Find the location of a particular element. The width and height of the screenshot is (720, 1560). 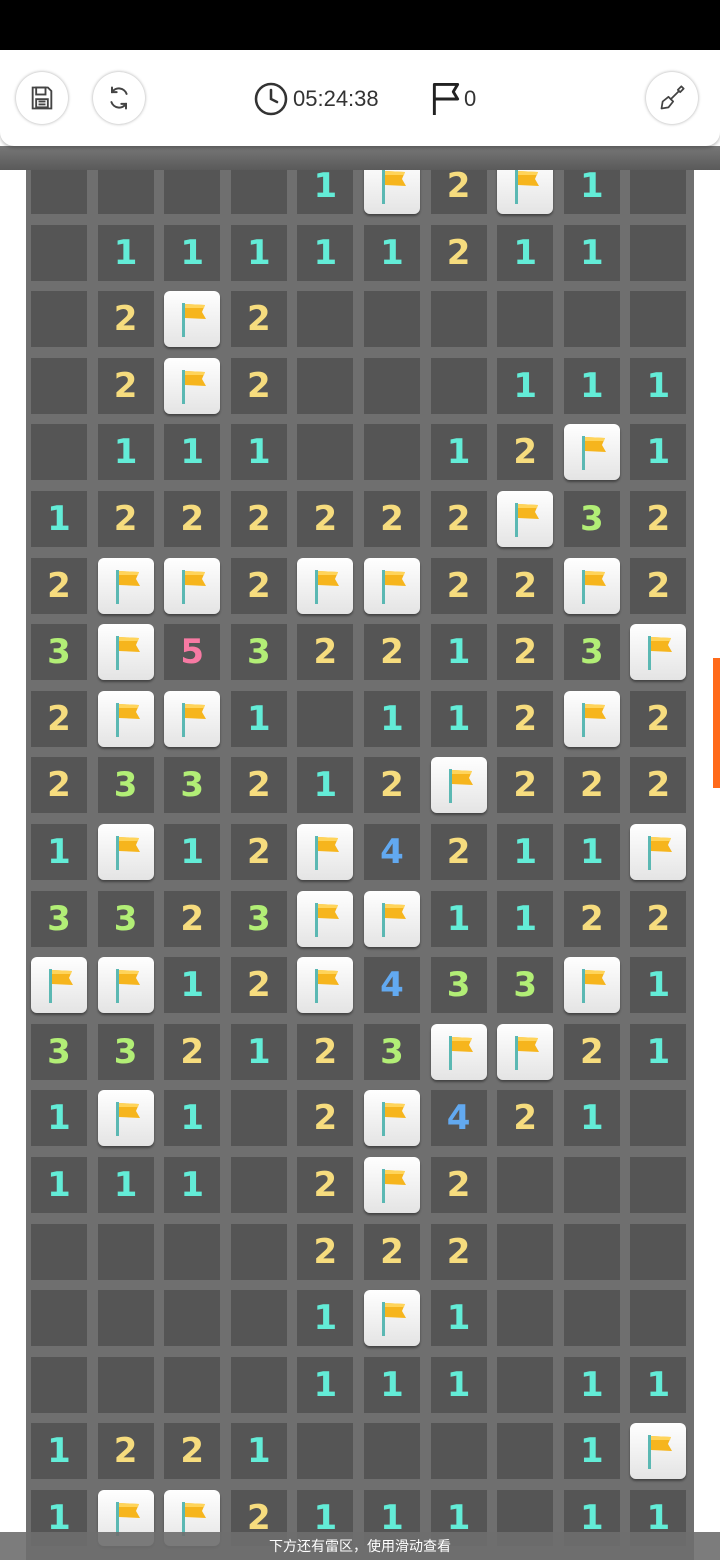

restart-button is located at coordinates (119, 98).